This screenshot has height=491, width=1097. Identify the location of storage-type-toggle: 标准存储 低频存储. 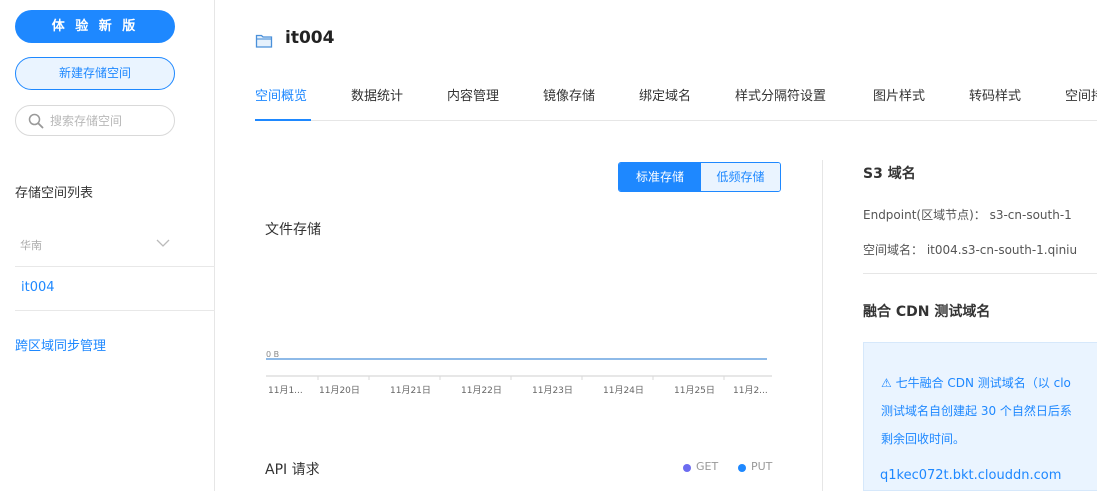
(699, 177).